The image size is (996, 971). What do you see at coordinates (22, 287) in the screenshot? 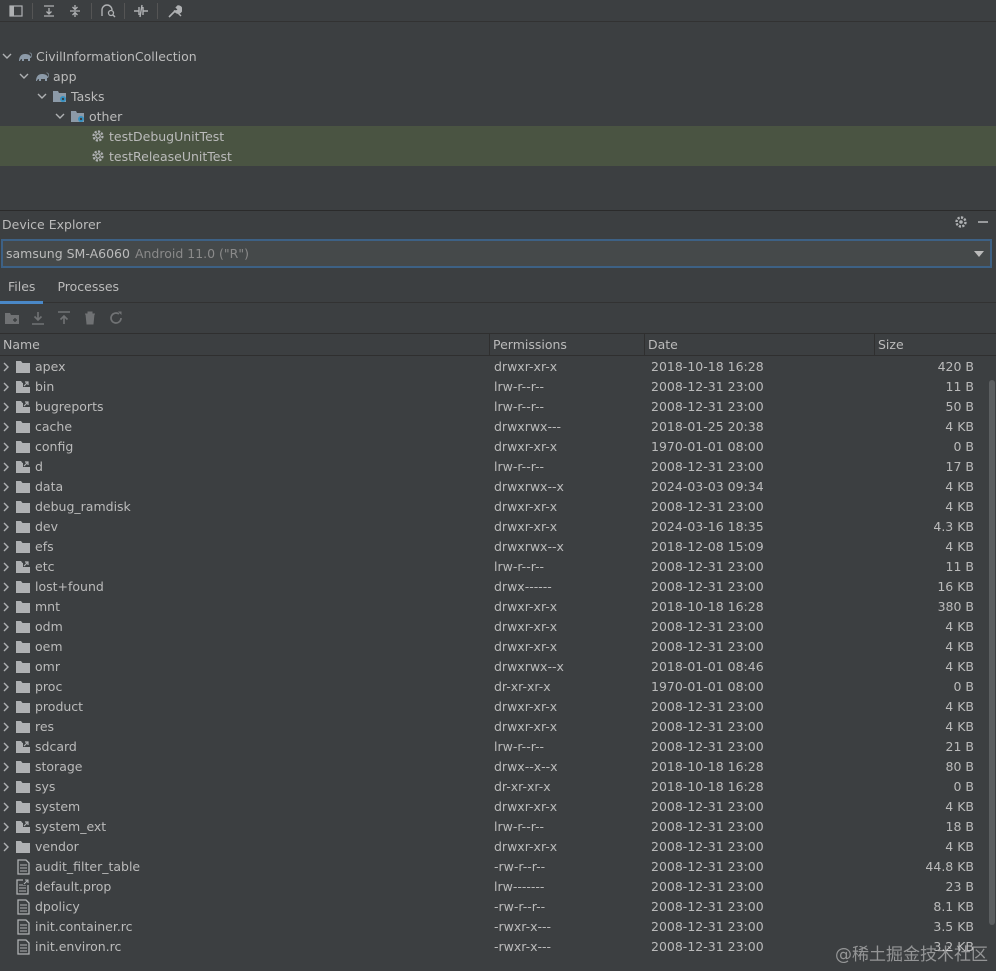
I see `tab-files: Files` at bounding box center [22, 287].